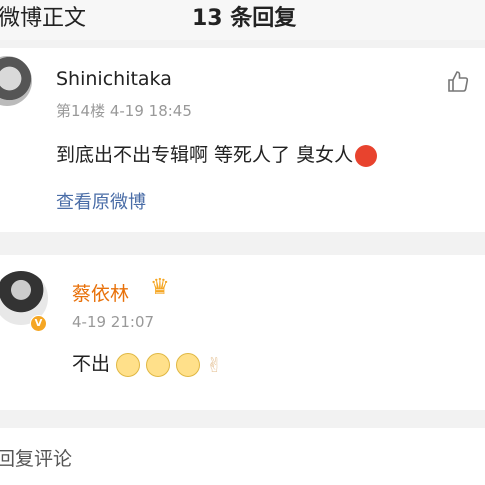 This screenshot has height=485, width=485. What do you see at coordinates (205, 155) in the screenshot?
I see `comment-text: 到底出不出专辑啊 等死人了 臭女人` at bounding box center [205, 155].